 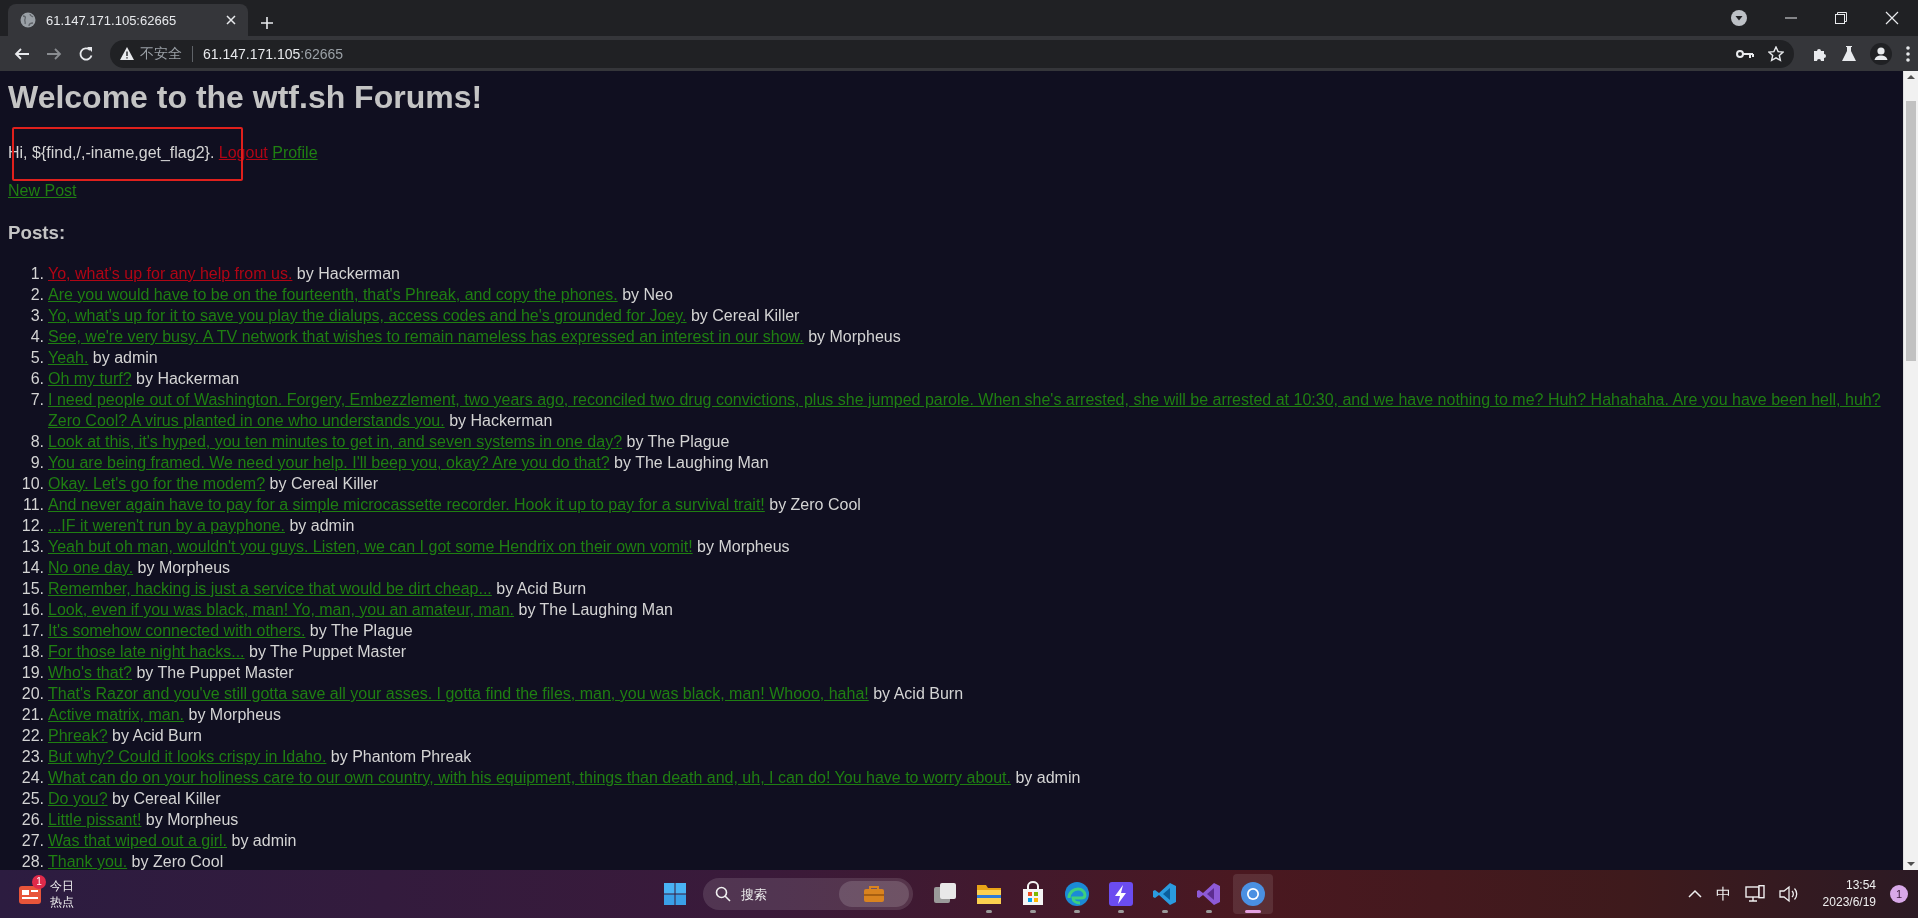 I want to click on post-number: 16., so click(x=32, y=610).